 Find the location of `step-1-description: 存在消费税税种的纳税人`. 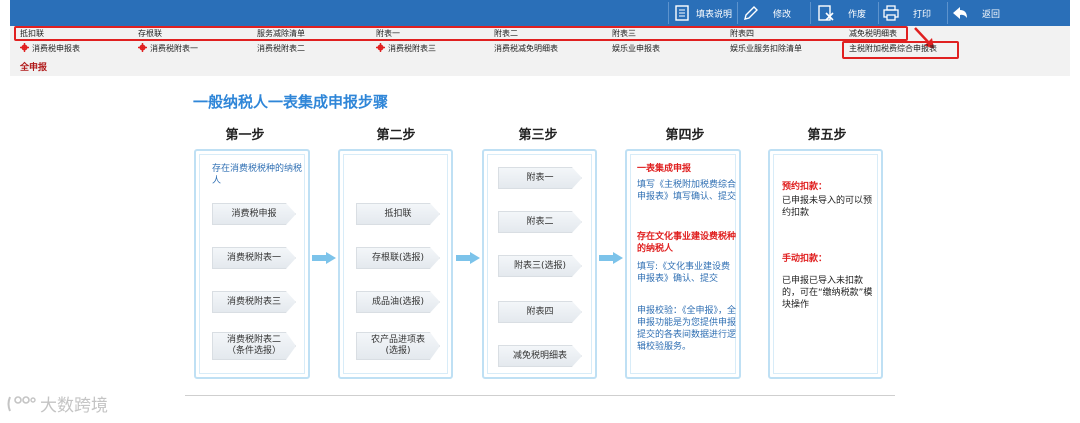

step-1-description: 存在消费税税种的纳税人 is located at coordinates (257, 175).